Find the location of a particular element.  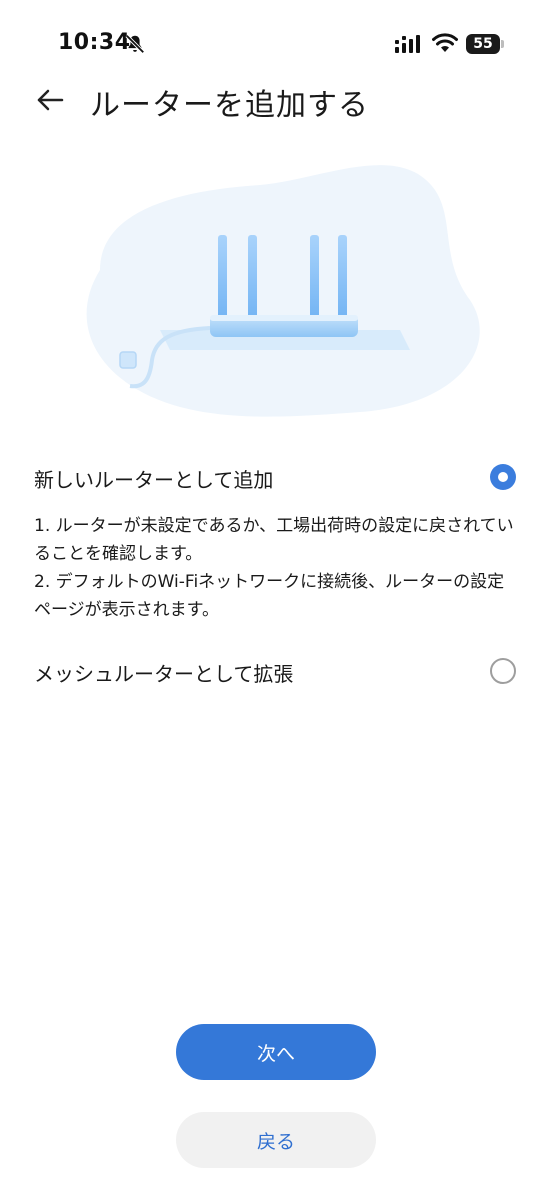

arrow-left-icon is located at coordinates (50, 100).